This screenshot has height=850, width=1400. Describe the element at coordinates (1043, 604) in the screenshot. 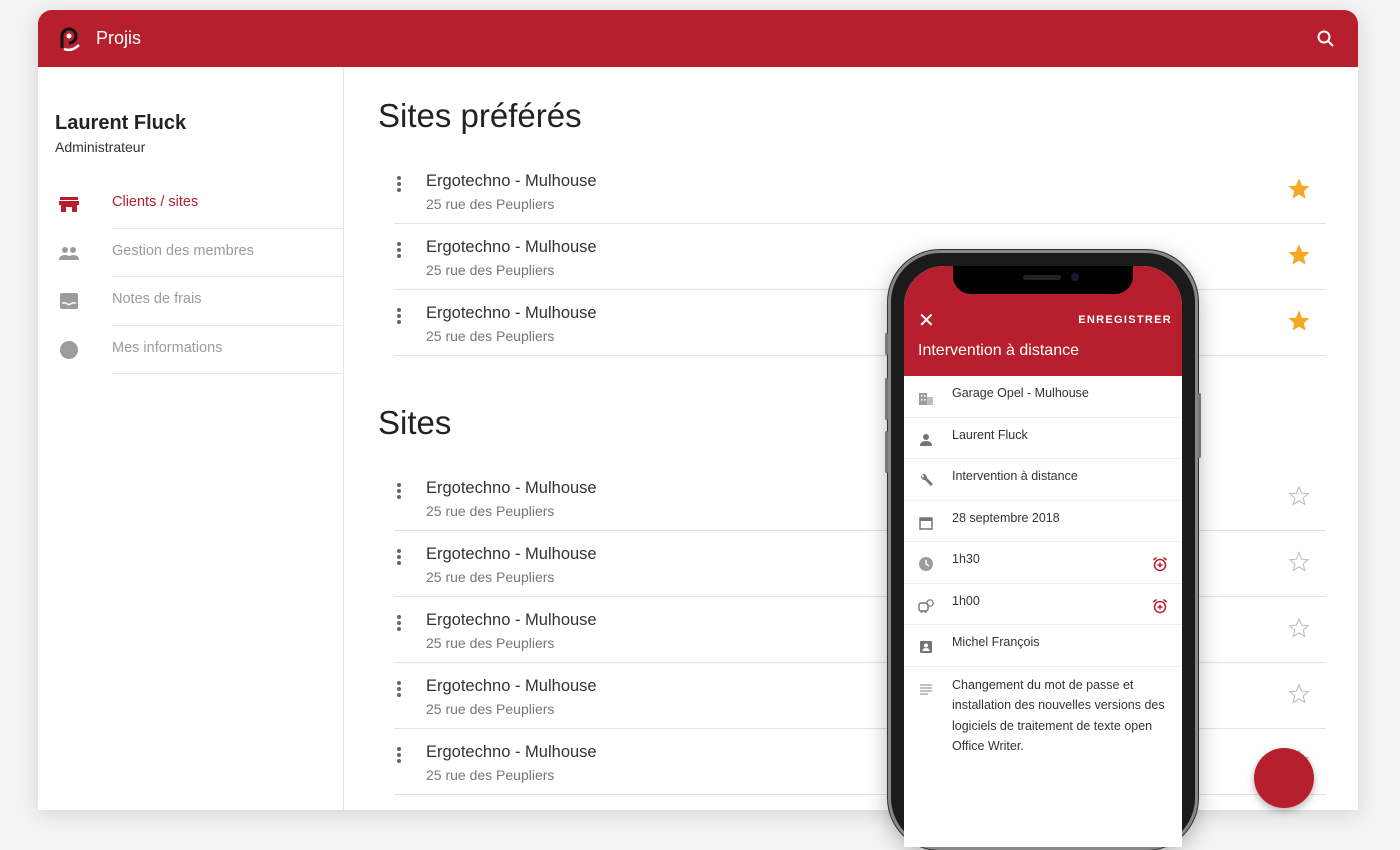

I see `field-travel: 1h00` at that location.